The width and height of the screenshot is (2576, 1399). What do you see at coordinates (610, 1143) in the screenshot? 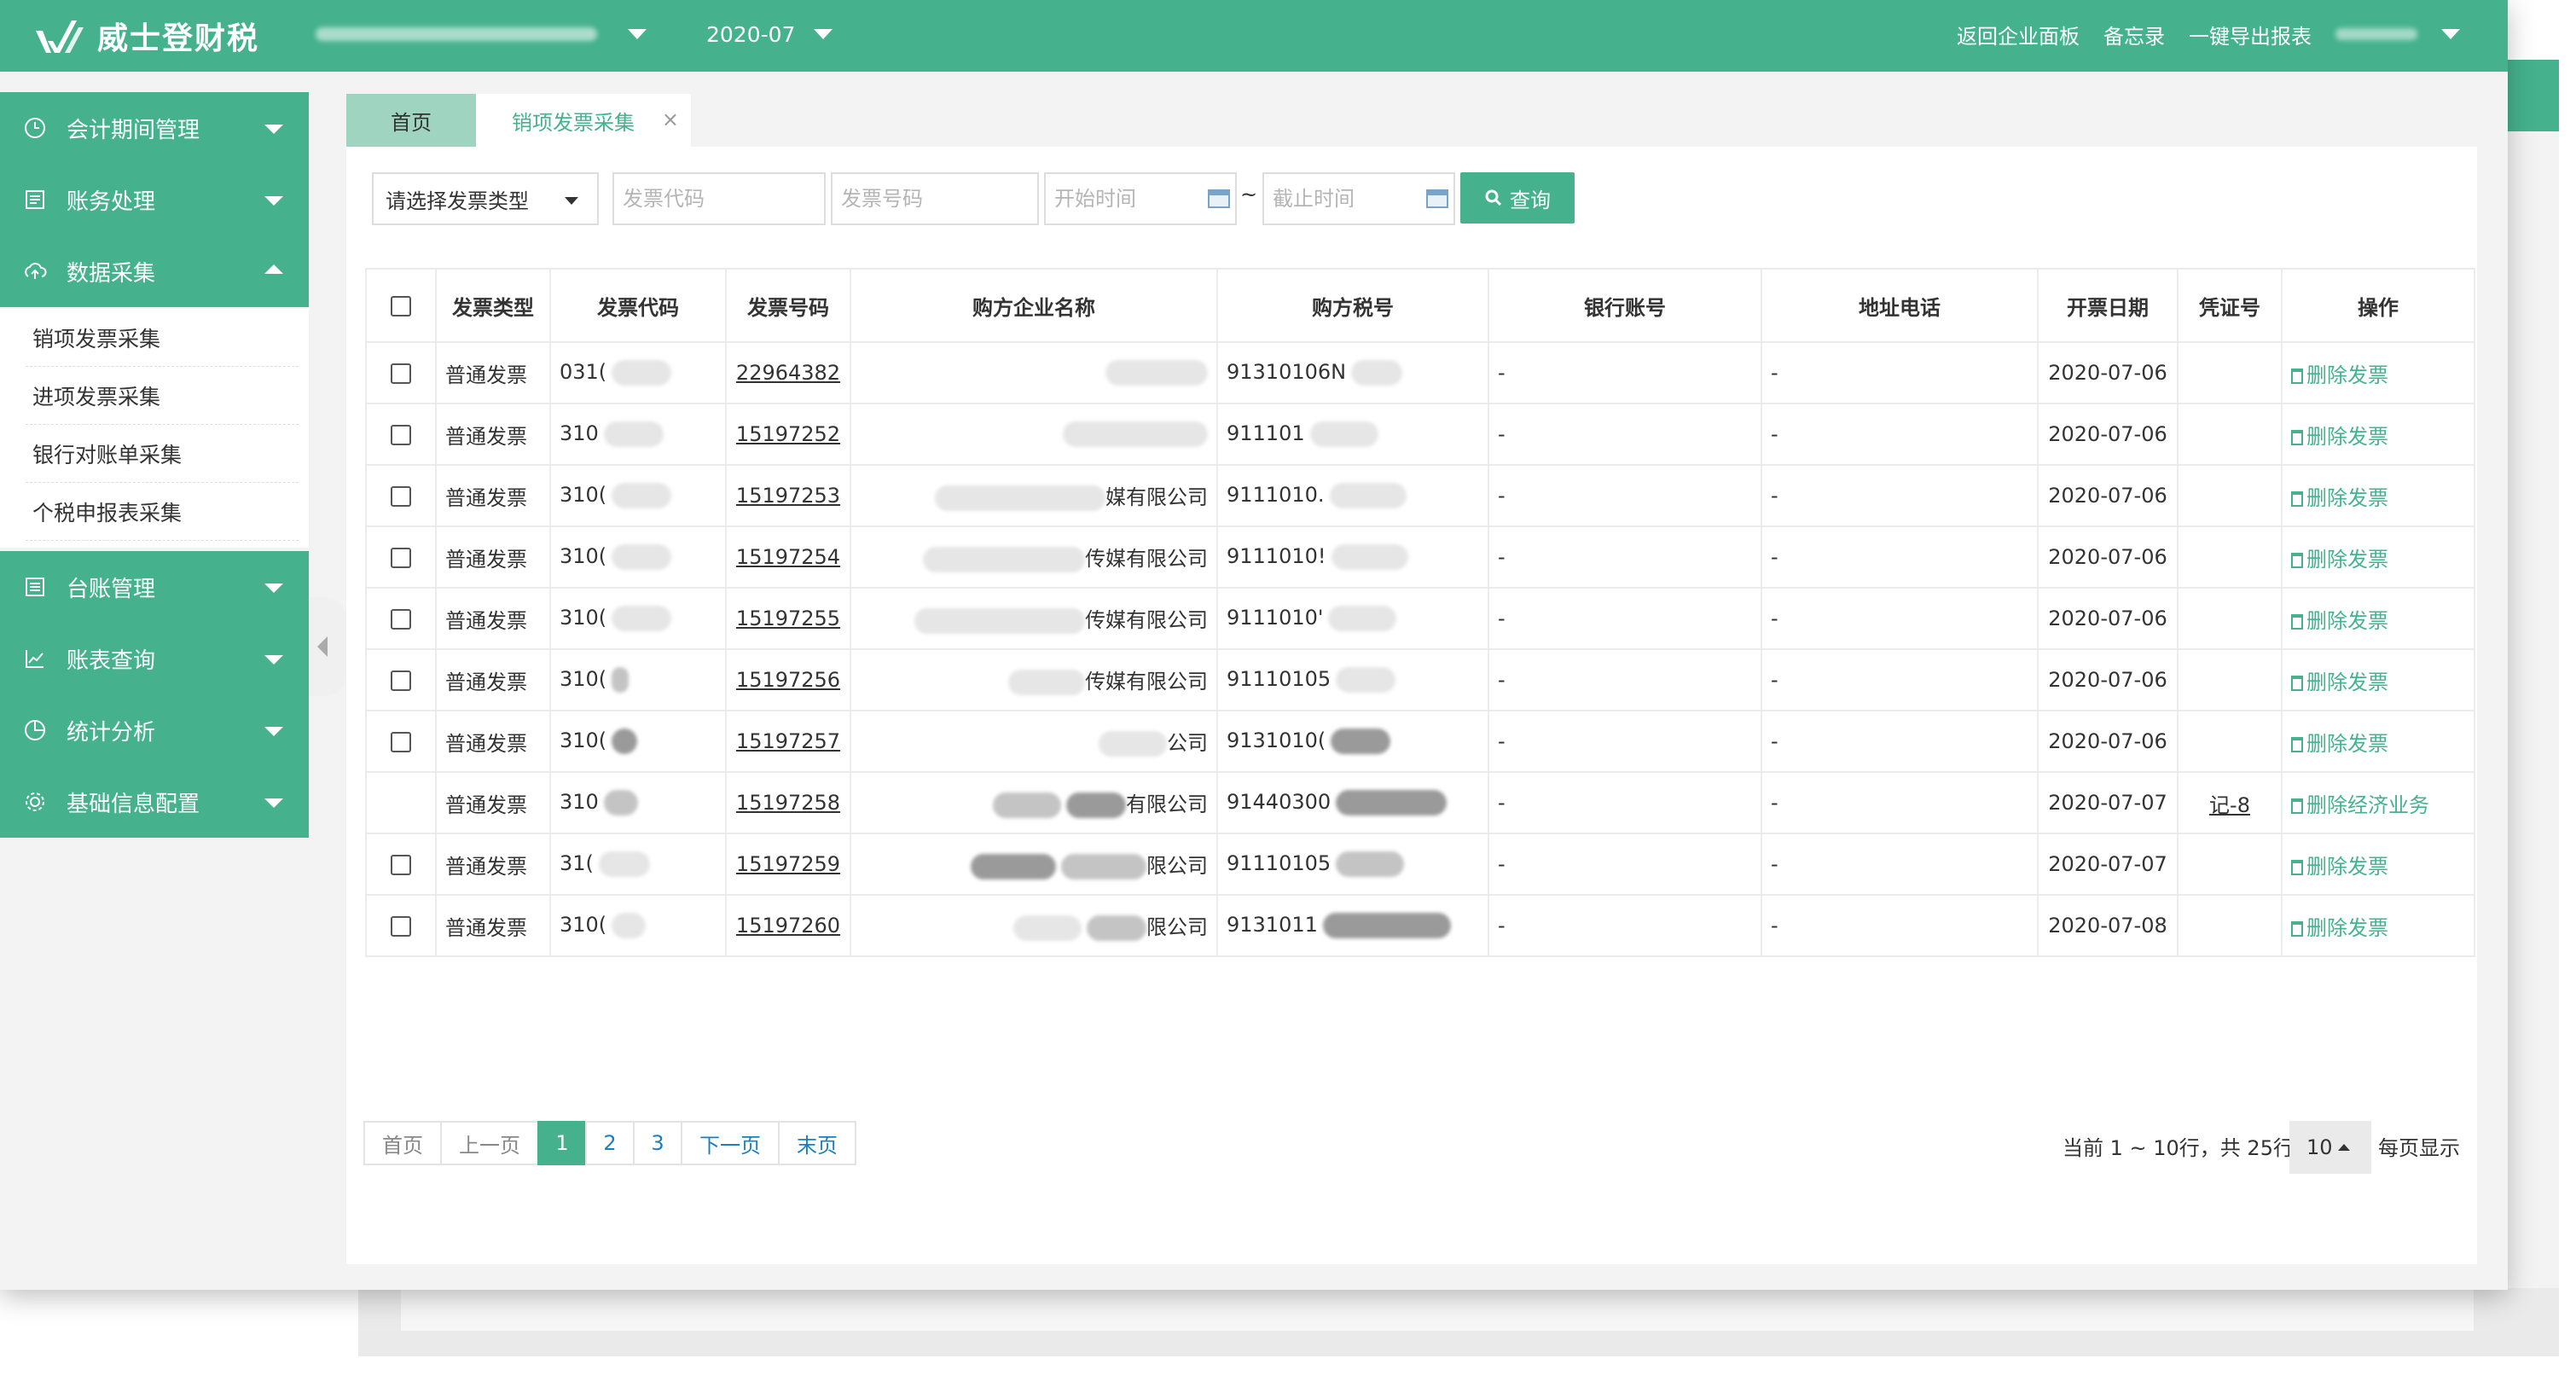
I see `page-2-button: 2` at bounding box center [610, 1143].